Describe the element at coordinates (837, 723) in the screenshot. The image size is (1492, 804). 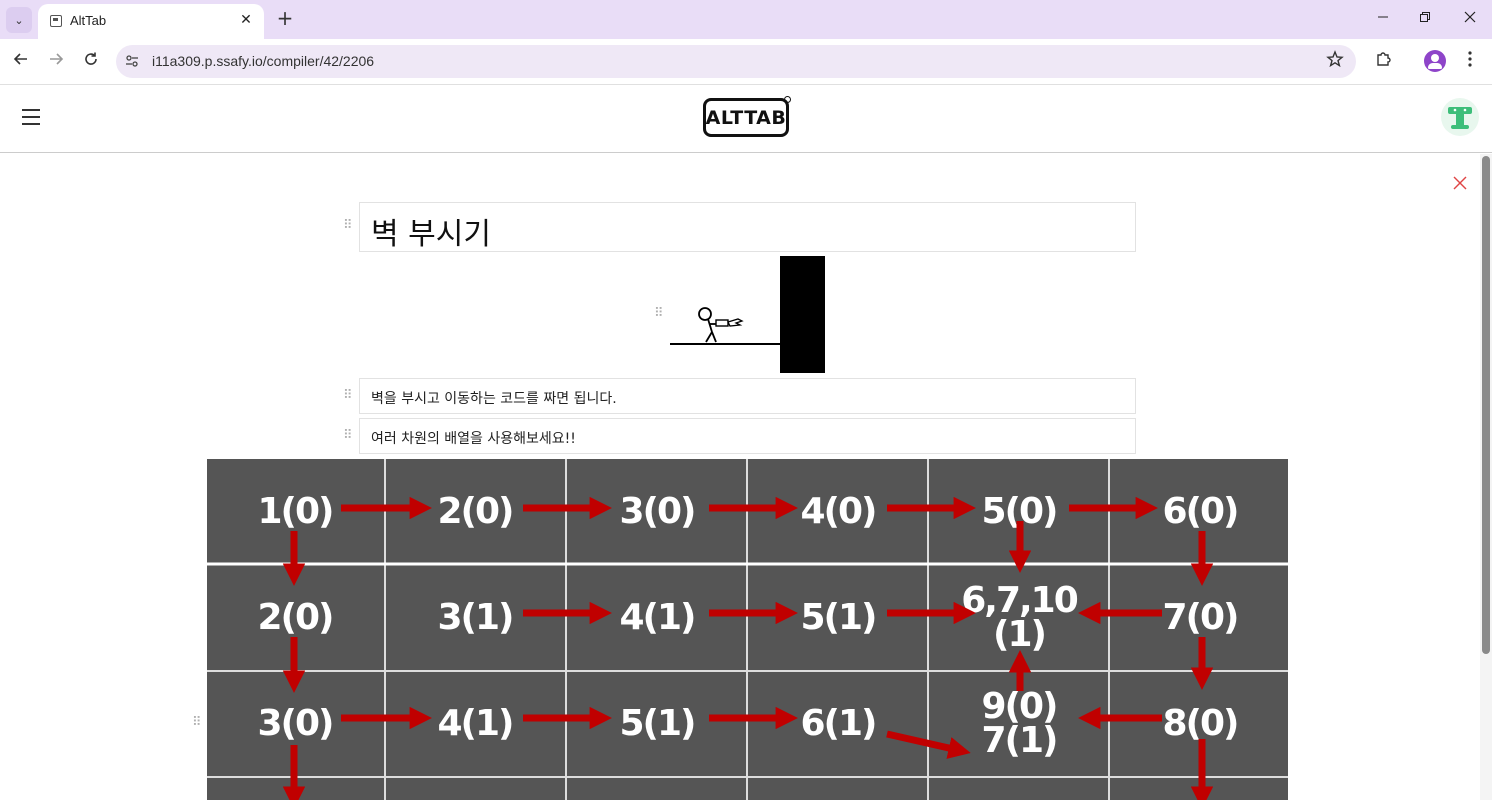
I see `grid-cell-label: 6(1)` at that location.